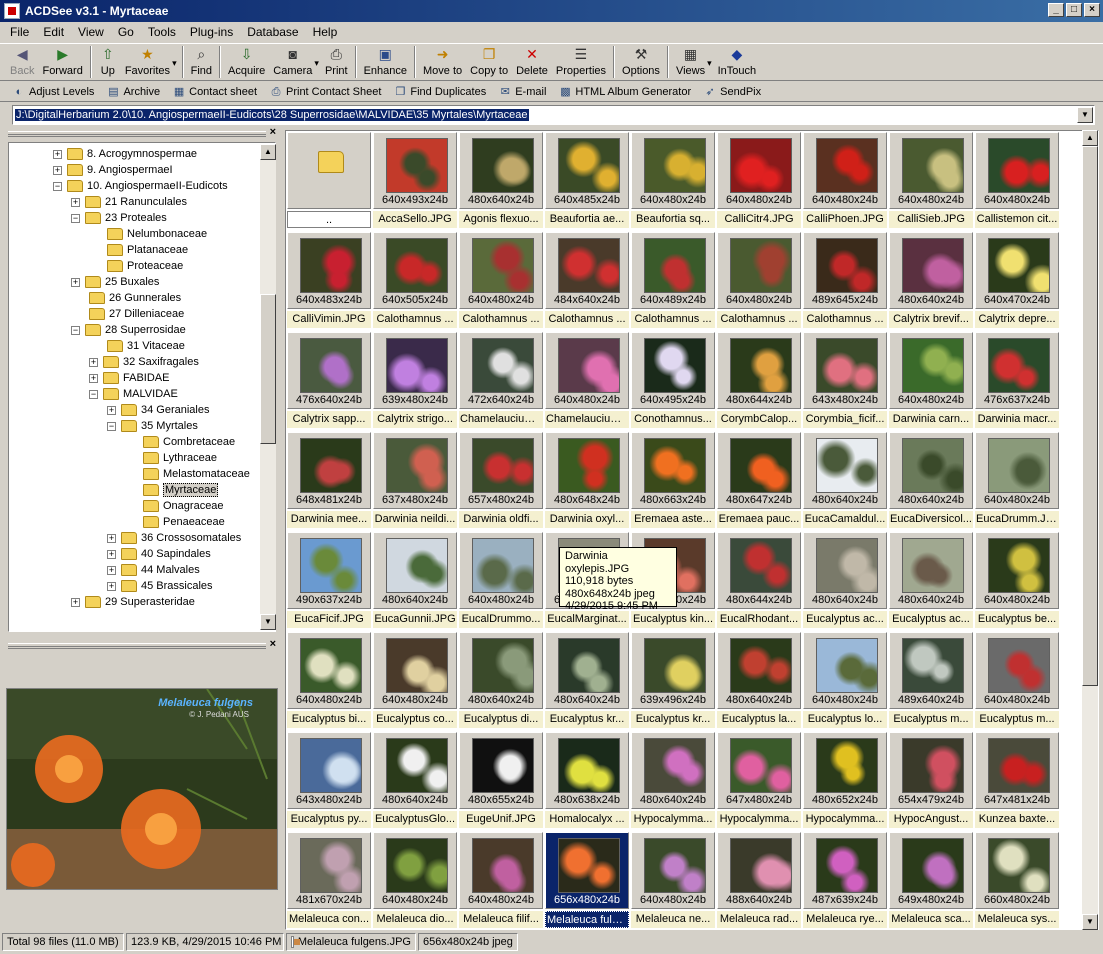 The height and width of the screenshot is (954, 1103). What do you see at coordinates (385, 62) in the screenshot?
I see `enhance-button: ▣ Enhance` at bounding box center [385, 62].